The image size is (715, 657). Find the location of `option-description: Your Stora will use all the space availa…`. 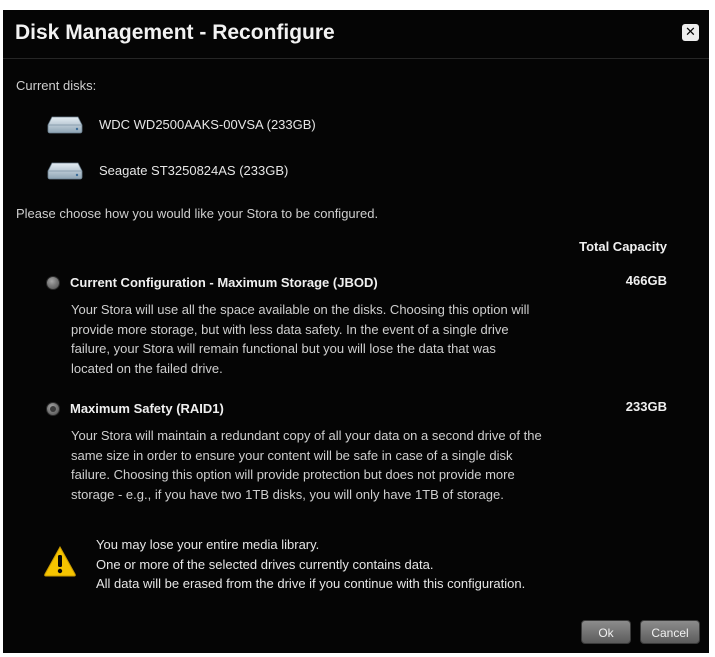

option-description: Your Stora will use all the space availa… is located at coordinates (356, 339).